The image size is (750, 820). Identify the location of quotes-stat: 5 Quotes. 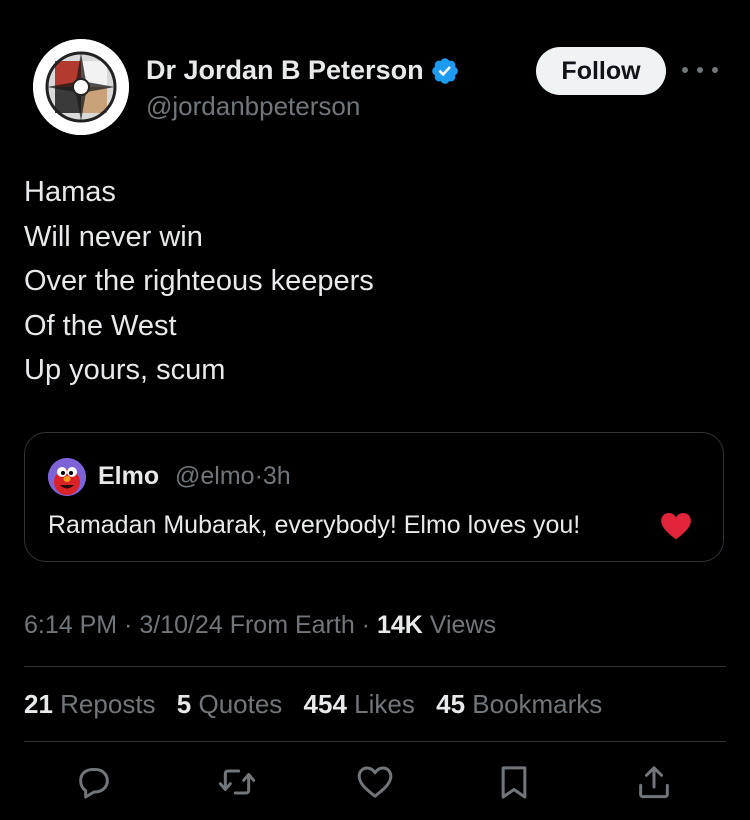
(230, 704).